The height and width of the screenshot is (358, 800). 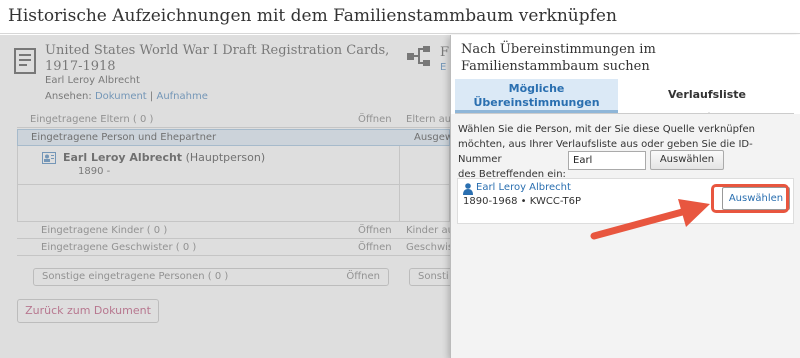 I want to click on result-person-meta: 1890-1968 • KWCC-T6P, so click(x=522, y=201).